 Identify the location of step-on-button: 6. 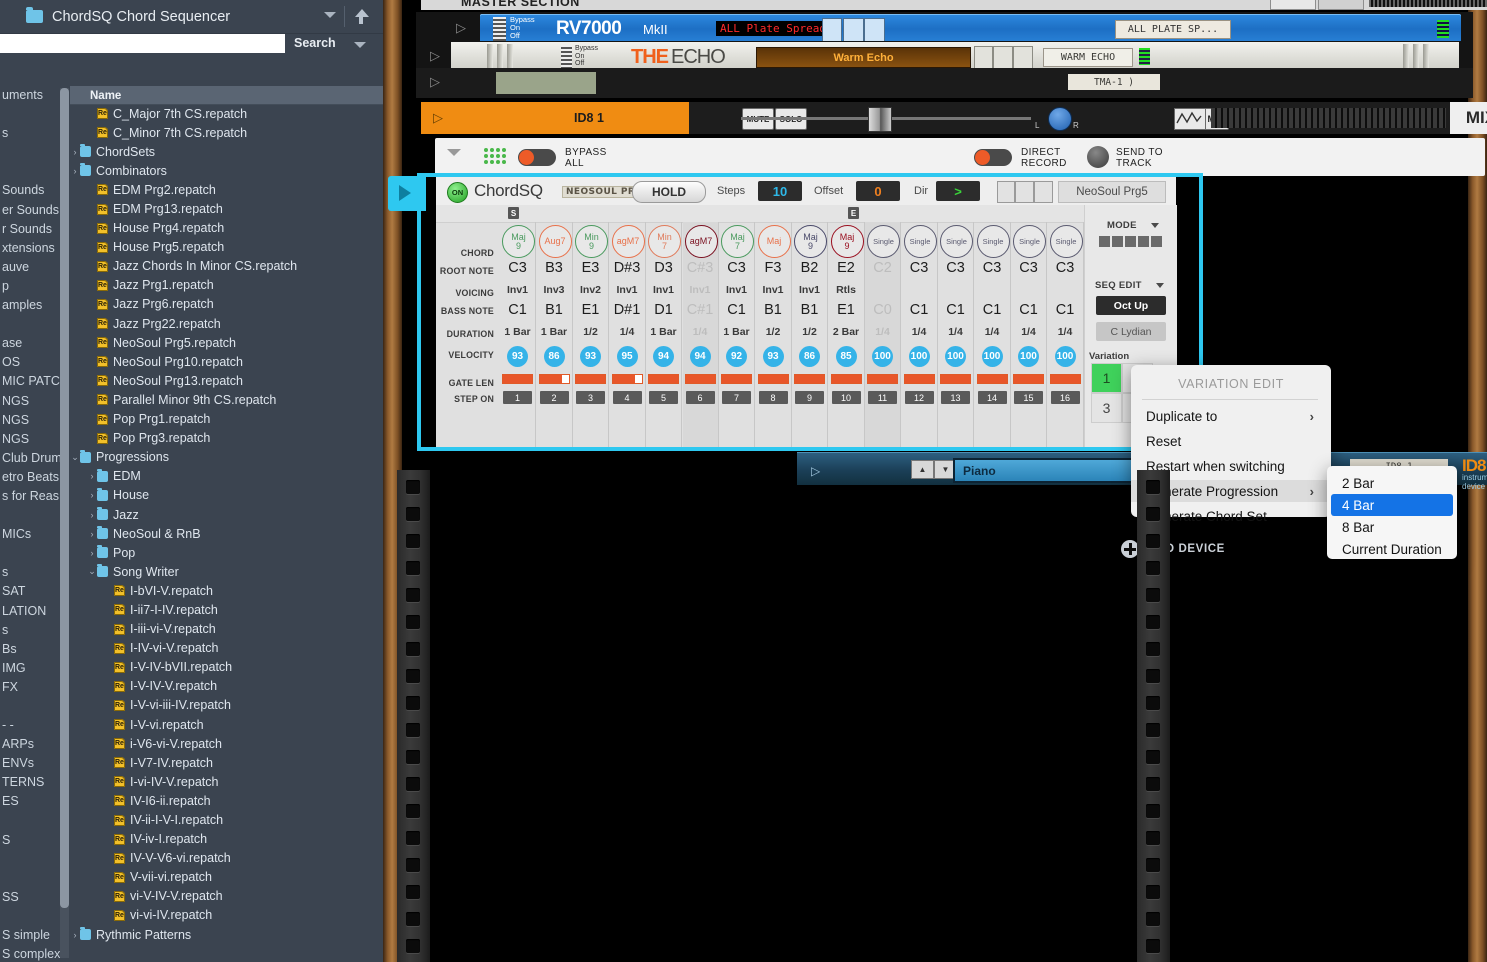
(700, 397).